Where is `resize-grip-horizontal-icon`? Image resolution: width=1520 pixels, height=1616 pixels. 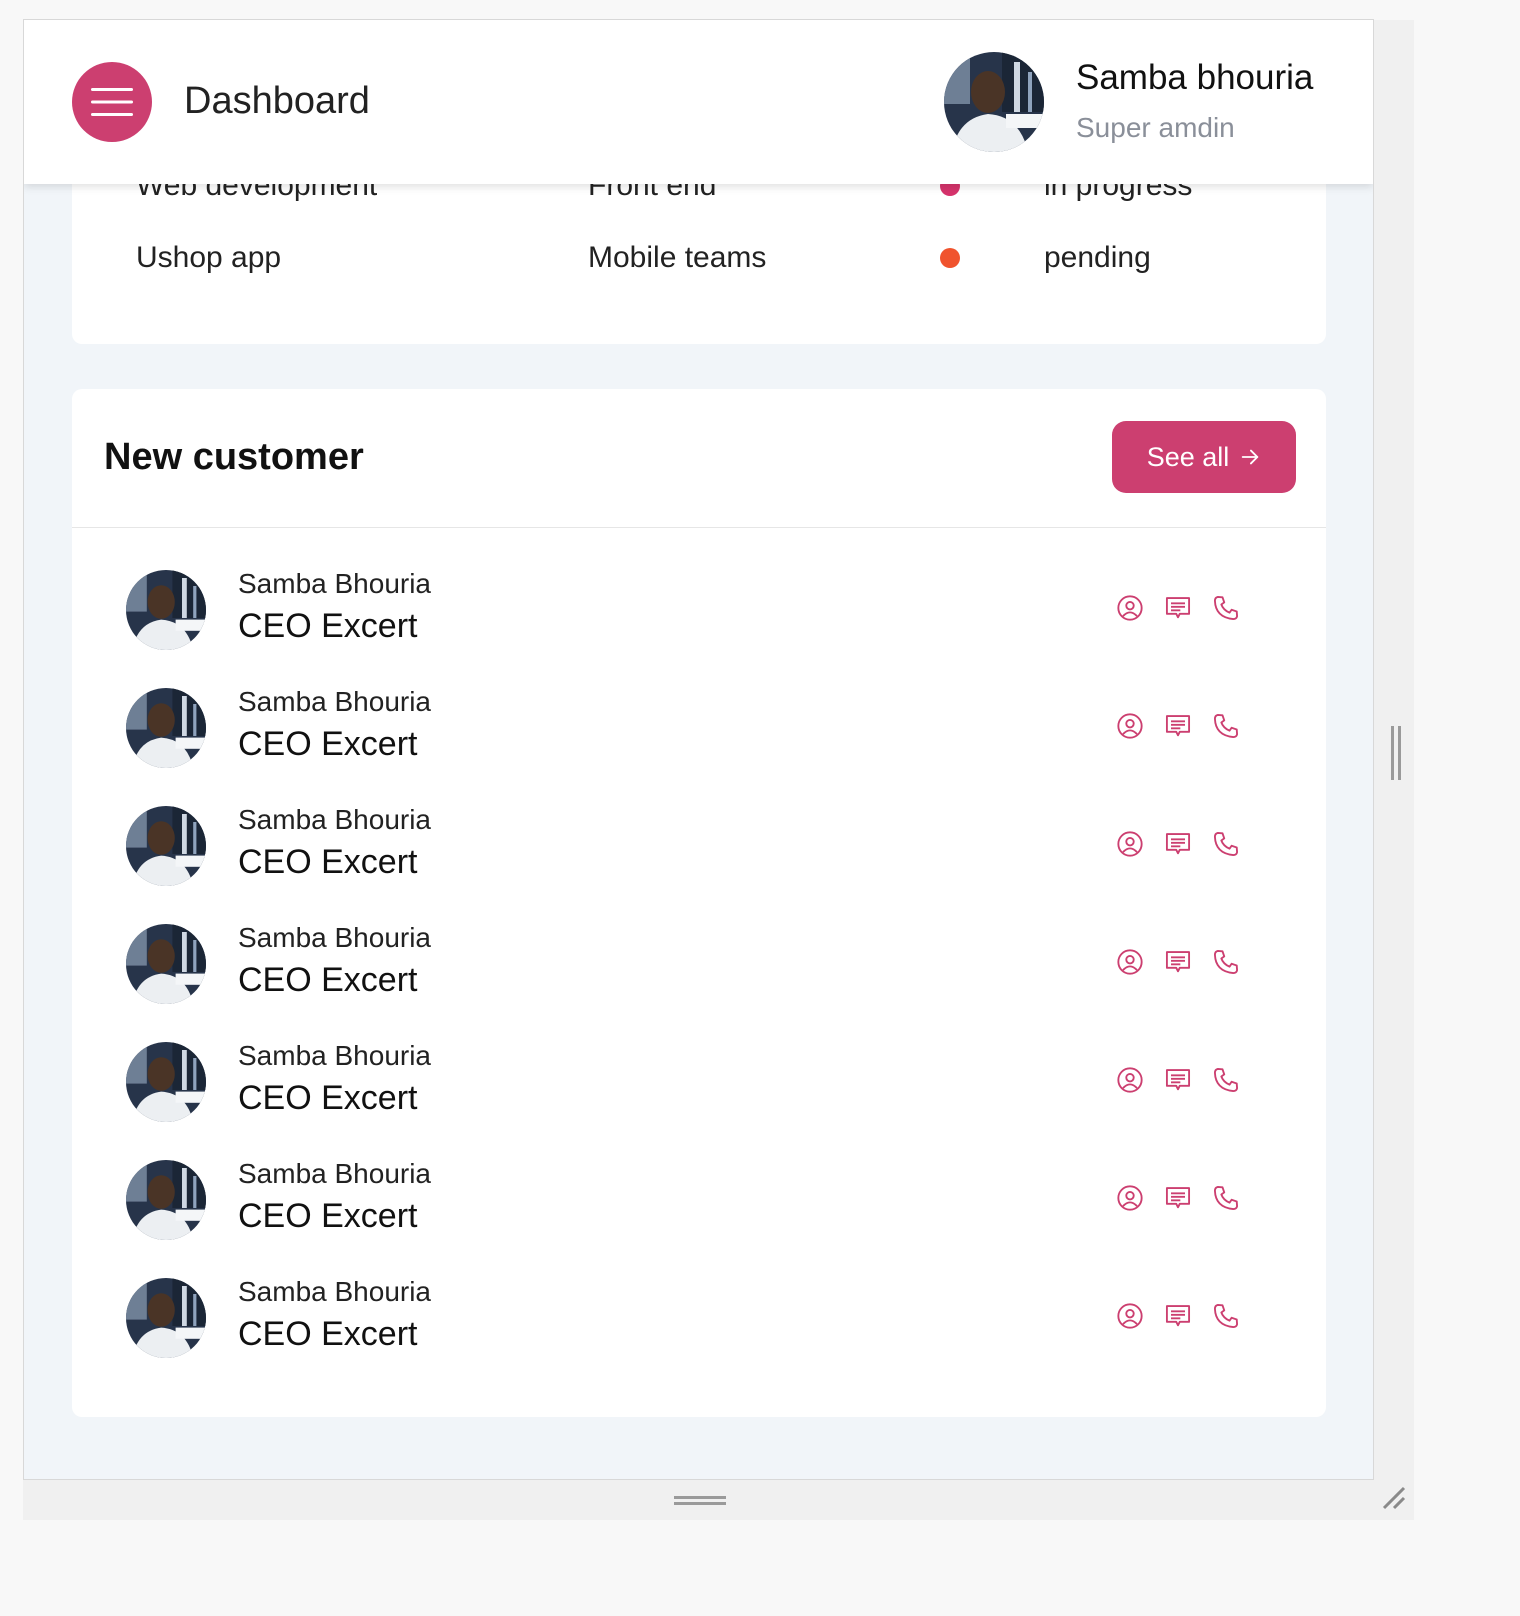
resize-grip-horizontal-icon is located at coordinates (700, 1500).